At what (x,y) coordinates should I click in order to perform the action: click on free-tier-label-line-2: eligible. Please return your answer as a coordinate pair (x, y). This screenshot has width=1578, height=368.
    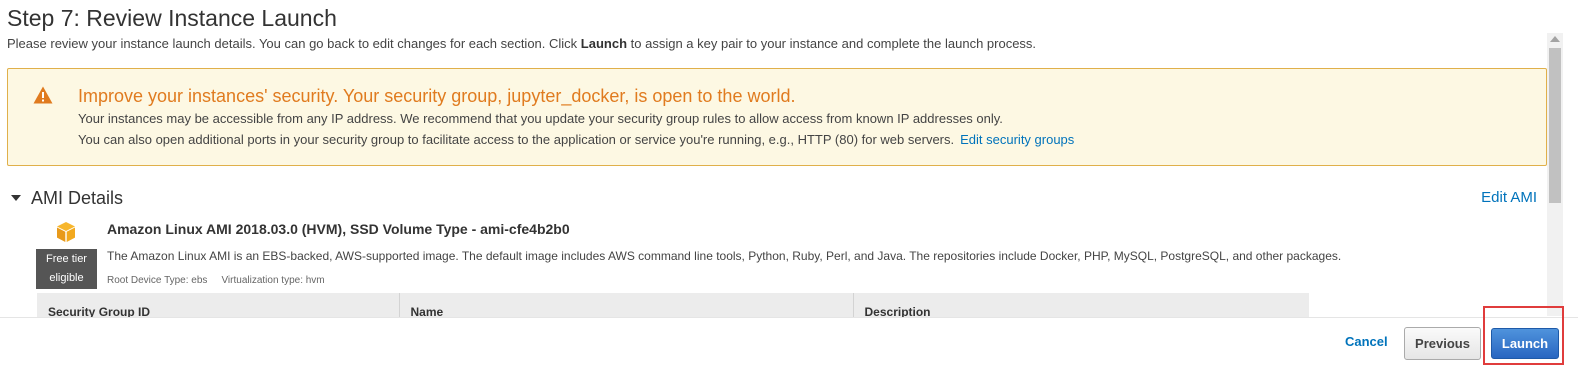
    Looking at the image, I should click on (66, 278).